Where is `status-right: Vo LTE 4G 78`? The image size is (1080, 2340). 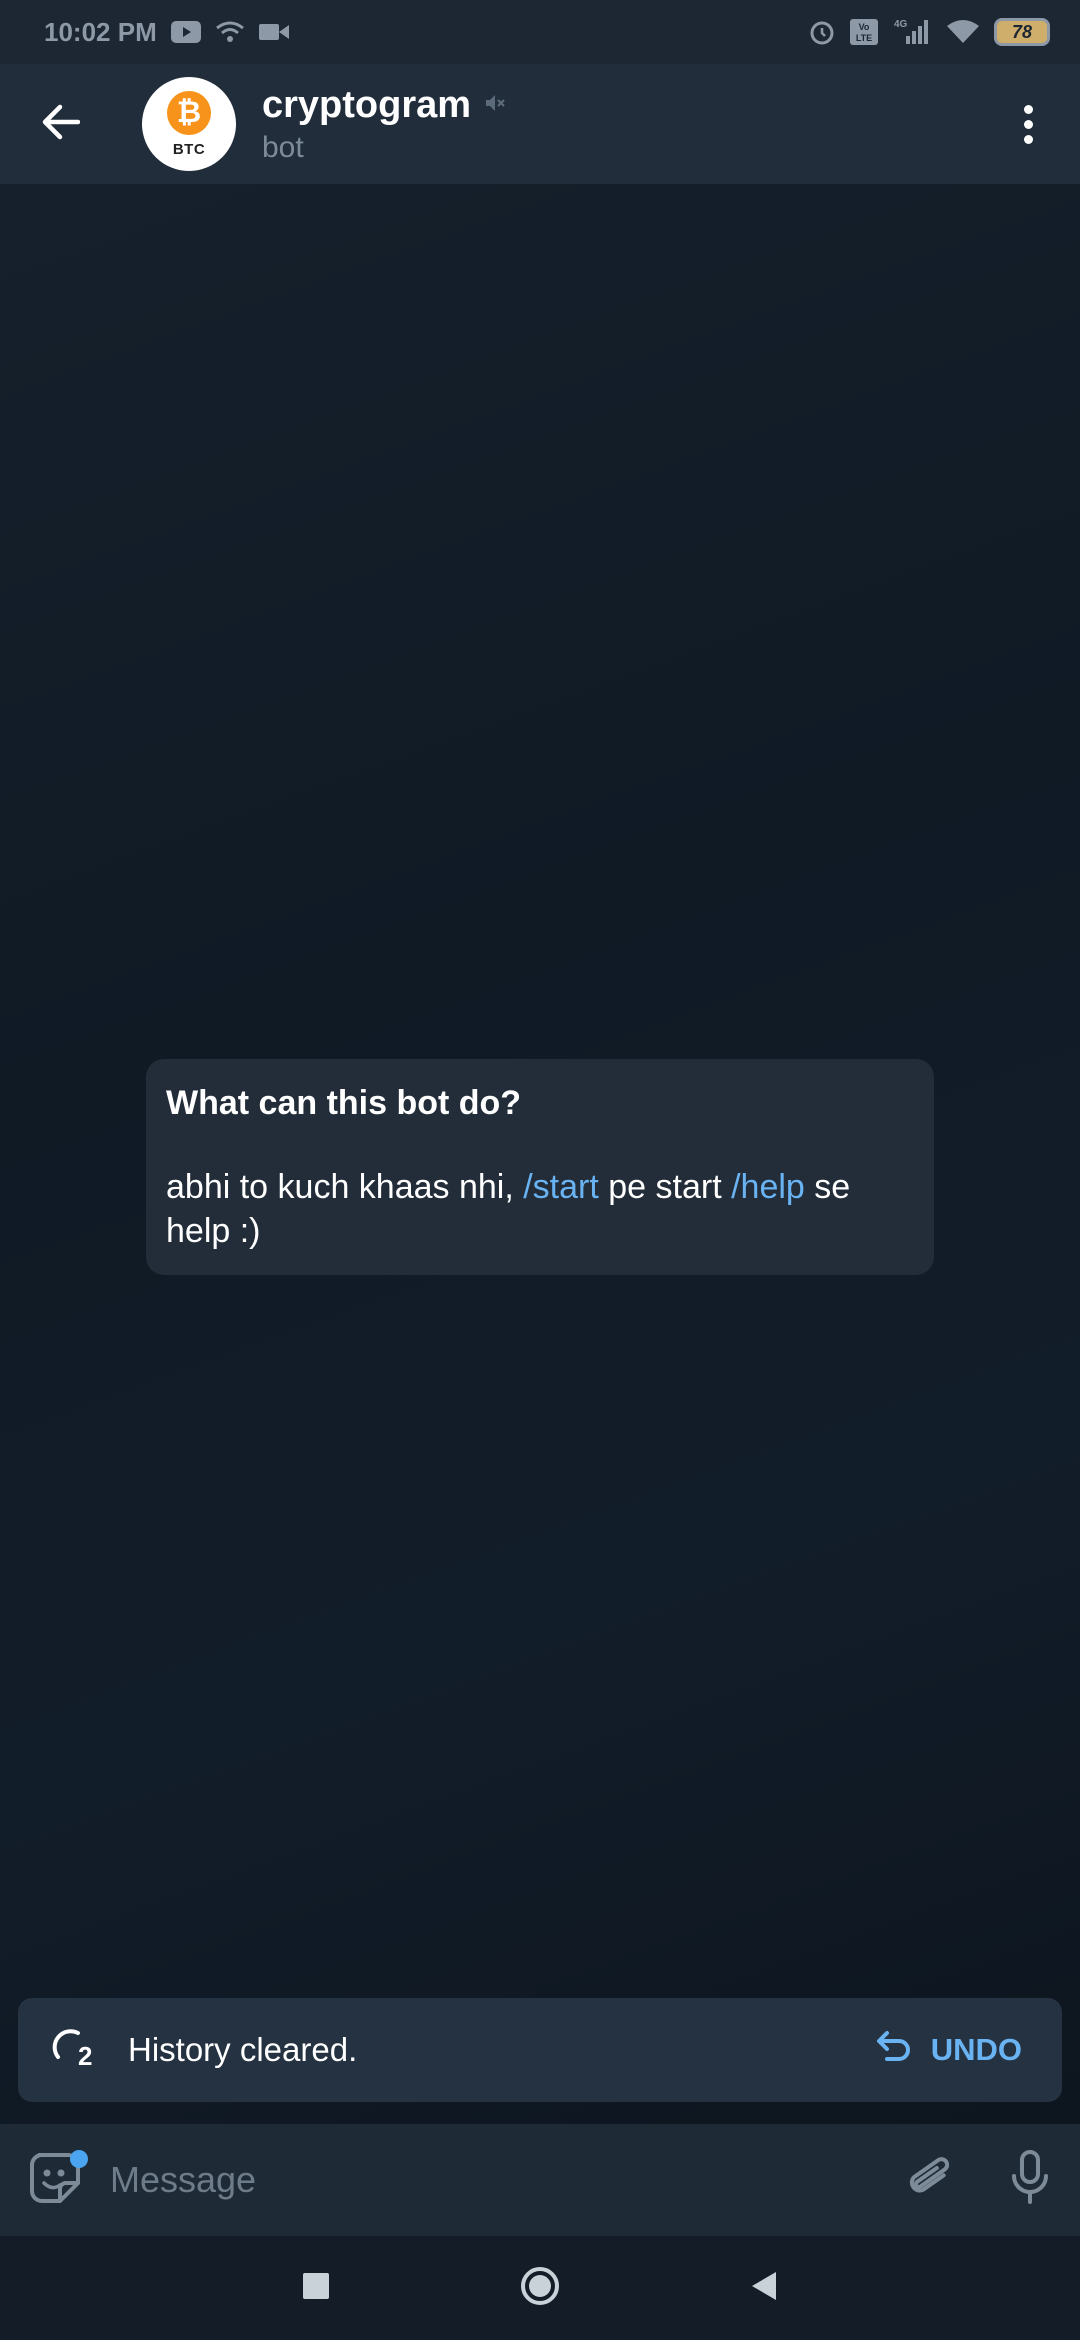
status-right: Vo LTE 4G 78 is located at coordinates (929, 32).